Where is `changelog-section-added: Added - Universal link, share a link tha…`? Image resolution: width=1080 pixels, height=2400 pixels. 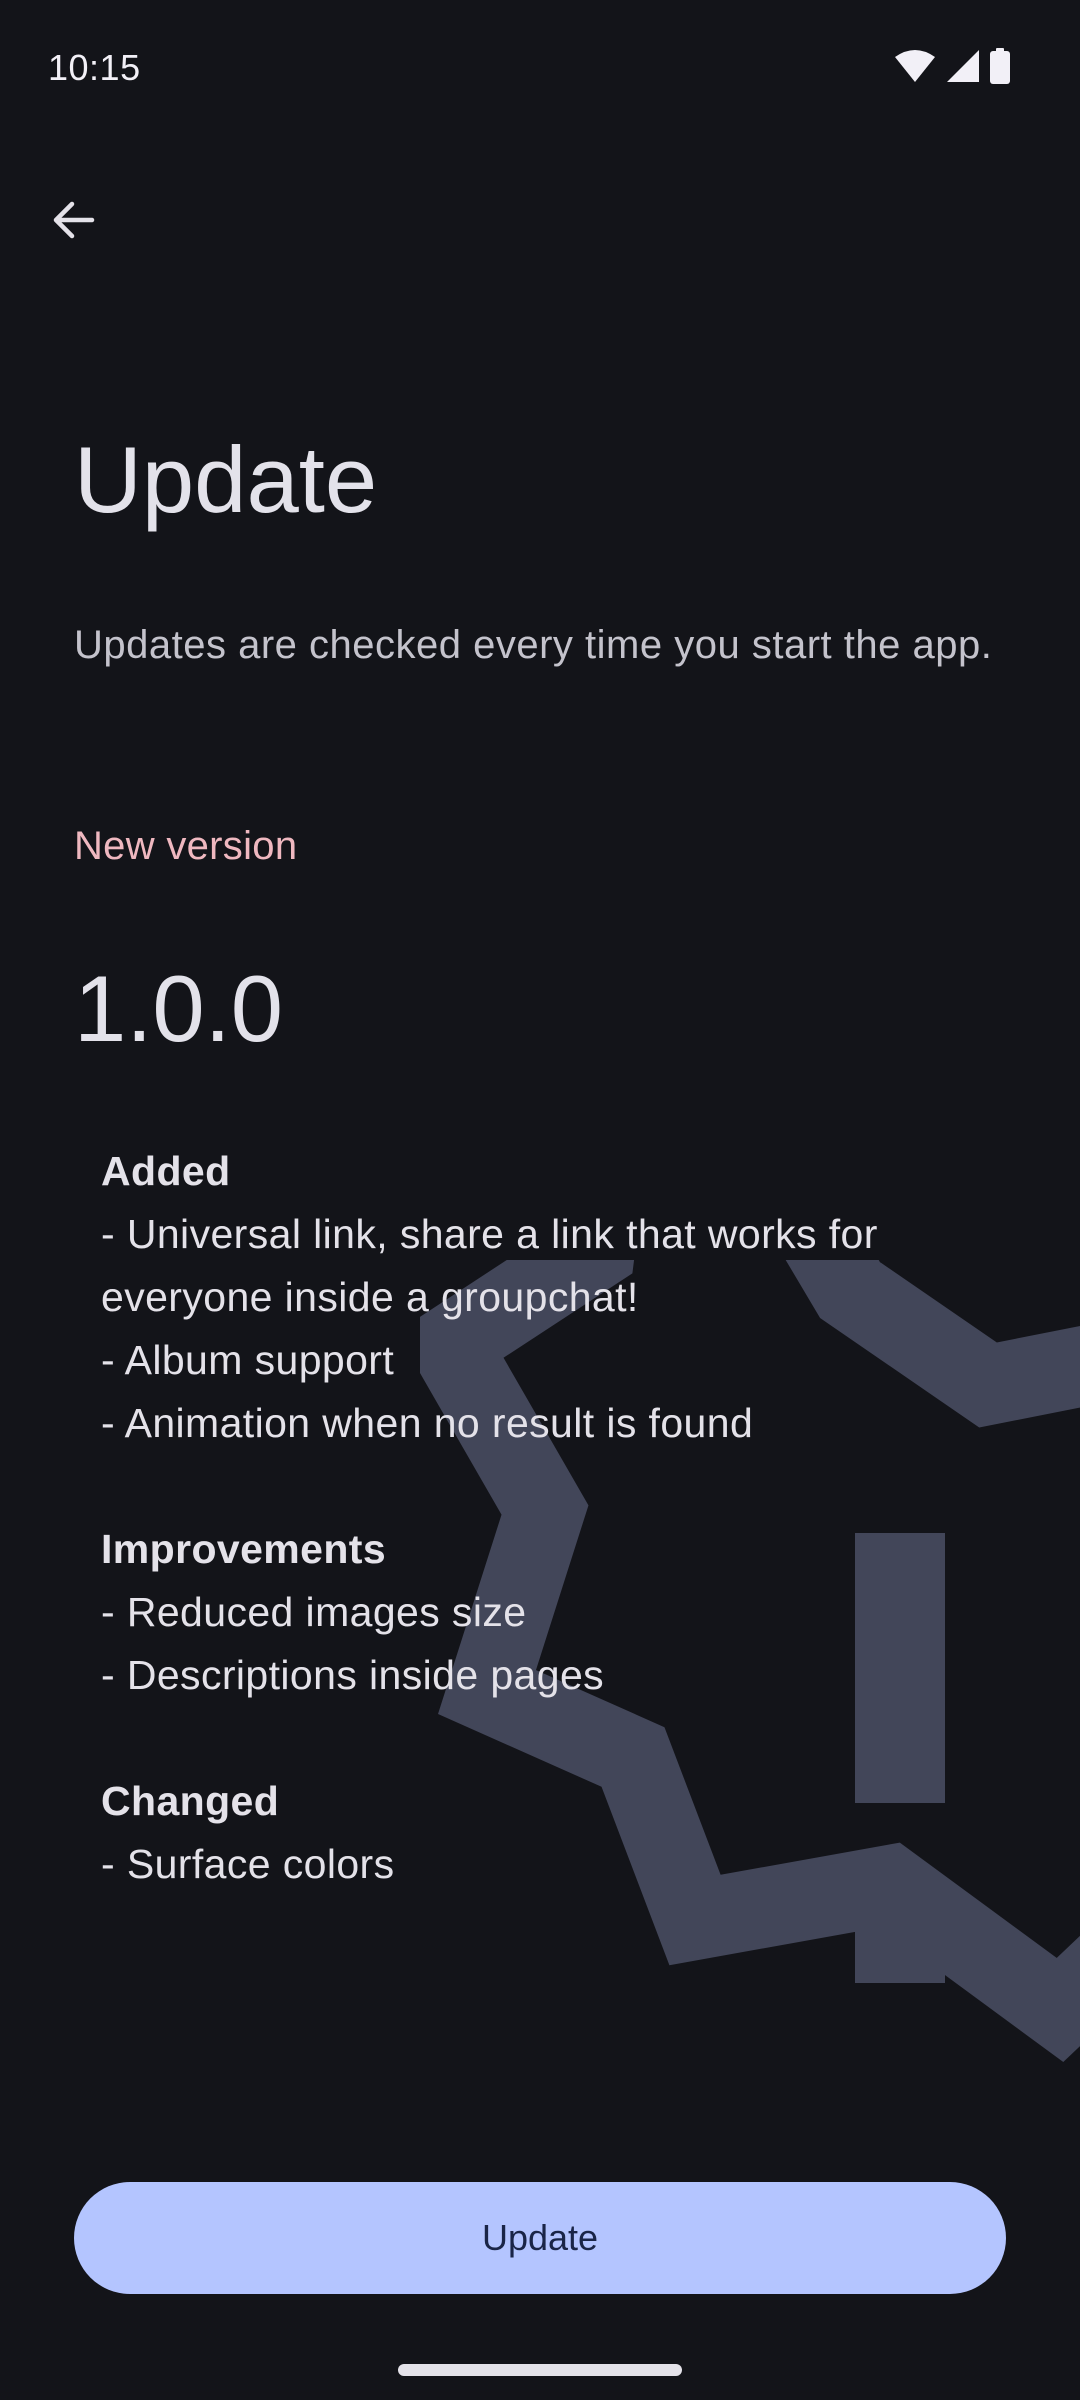
changelog-section-added: Added - Universal link, share a link tha… is located at coordinates (581, 1297).